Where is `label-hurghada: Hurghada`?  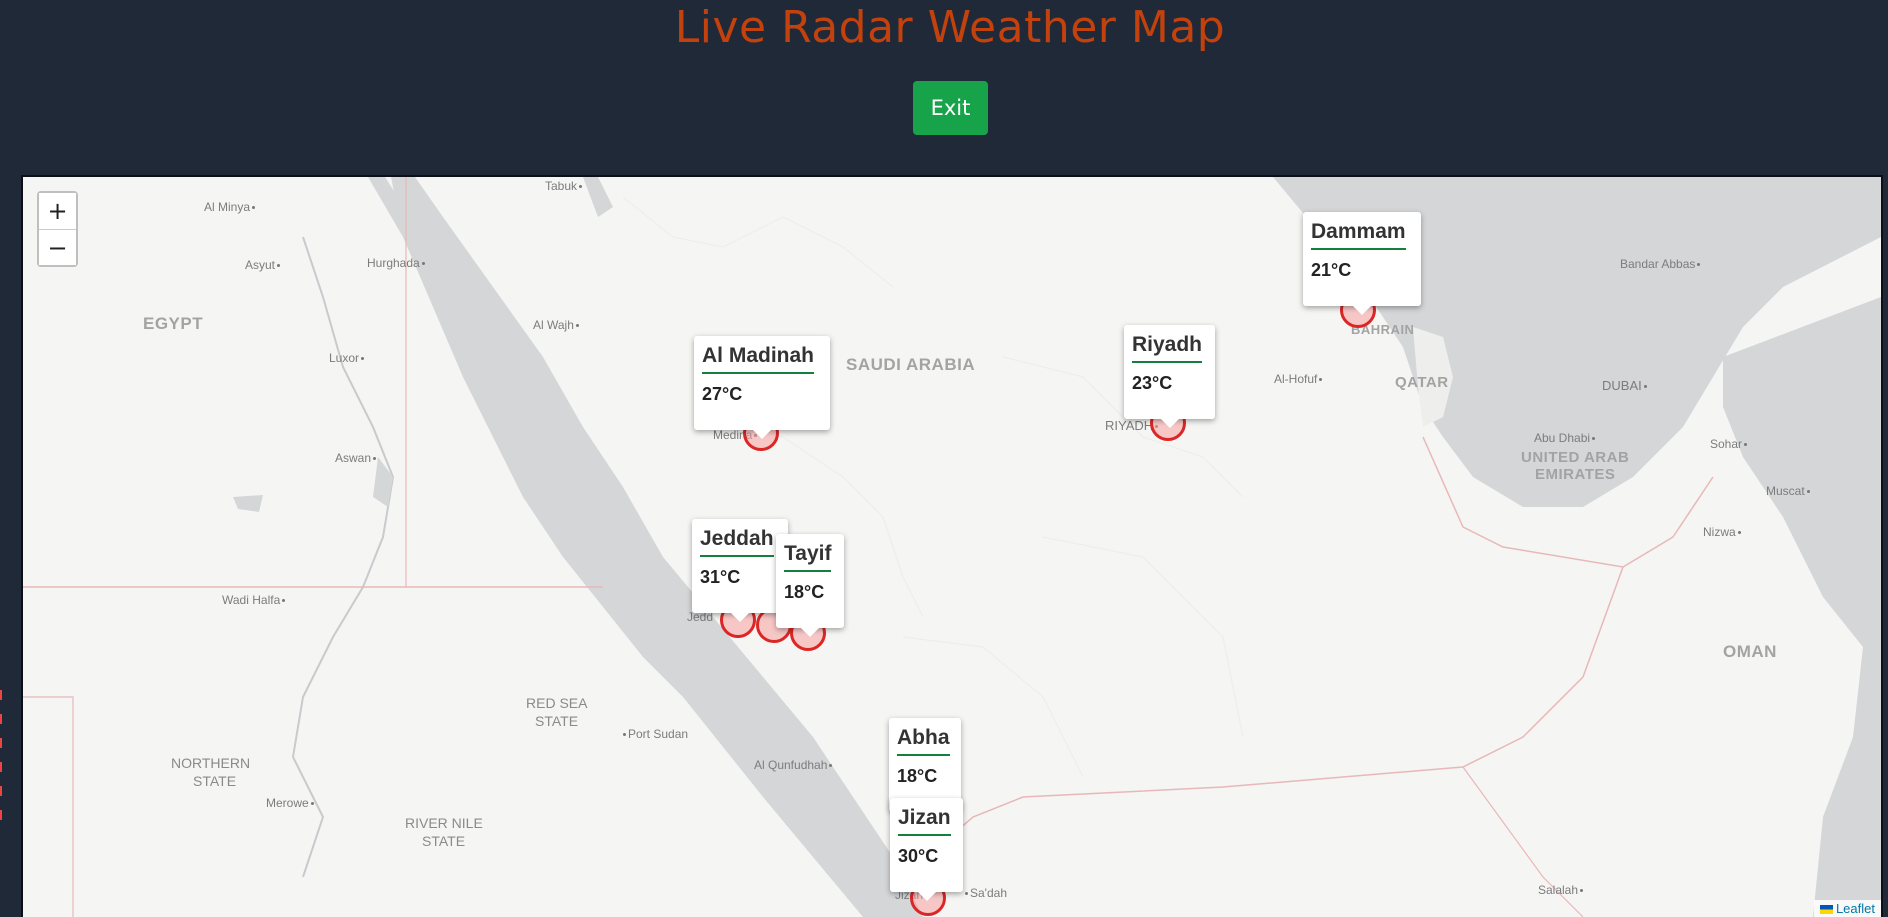
label-hurghada: Hurghada is located at coordinates (397, 263).